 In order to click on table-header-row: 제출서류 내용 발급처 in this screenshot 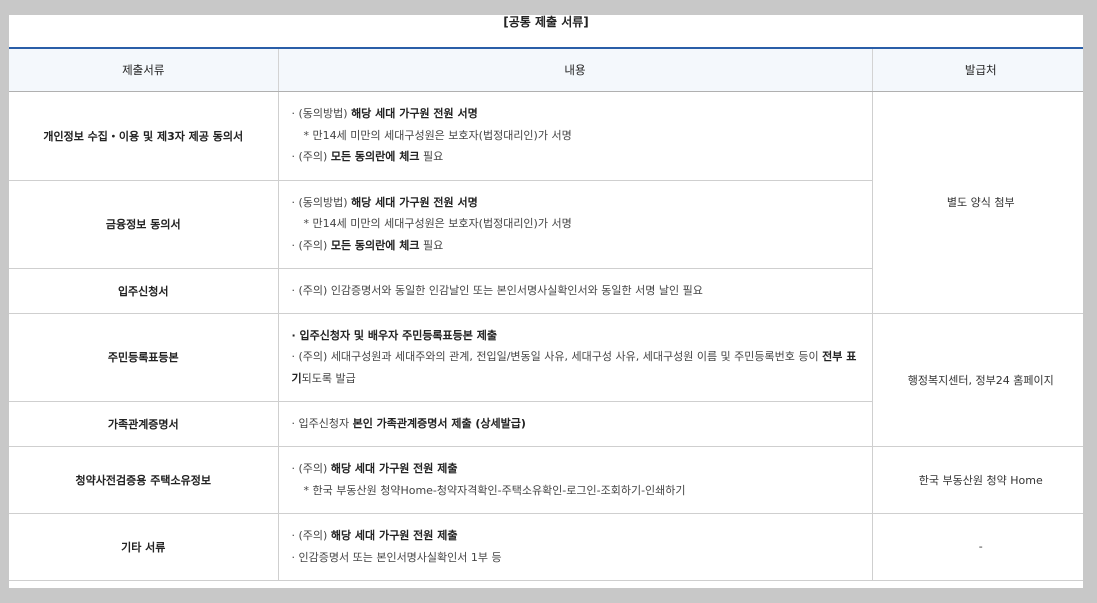, I will do `click(546, 69)`.